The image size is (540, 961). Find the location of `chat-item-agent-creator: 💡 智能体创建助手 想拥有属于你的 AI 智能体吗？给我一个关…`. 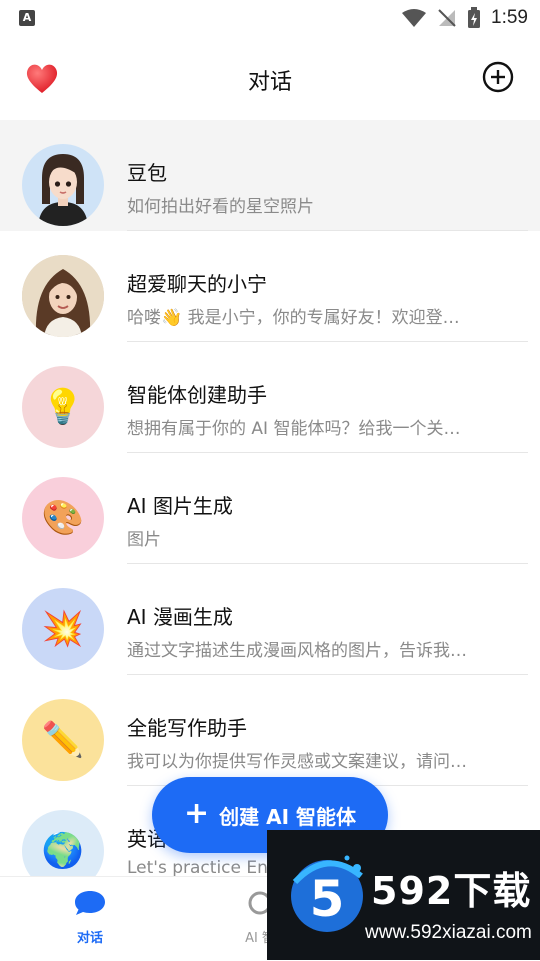

chat-item-agent-creator: 💡 智能体创建助手 想拥有属于你的 AI 智能体吗？给我一个关… is located at coordinates (270, 397).